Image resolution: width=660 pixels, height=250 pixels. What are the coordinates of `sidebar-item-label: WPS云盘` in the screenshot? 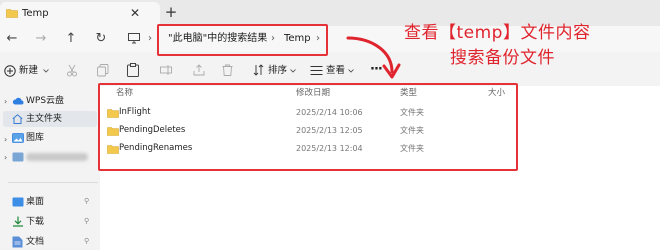 It's located at (45, 101).